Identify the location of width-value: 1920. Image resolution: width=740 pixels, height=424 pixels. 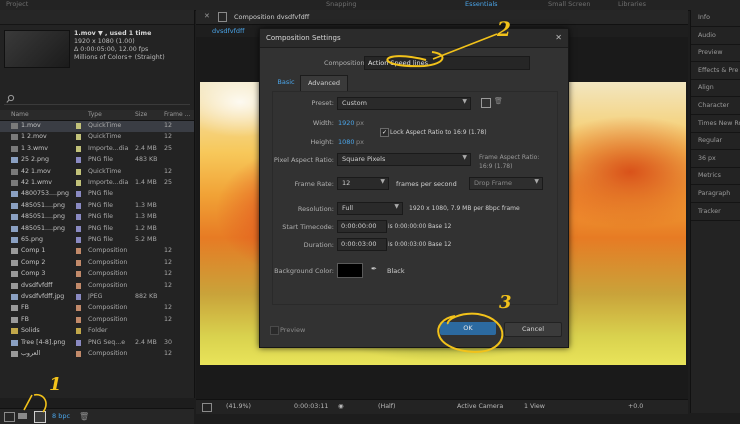
(346, 123).